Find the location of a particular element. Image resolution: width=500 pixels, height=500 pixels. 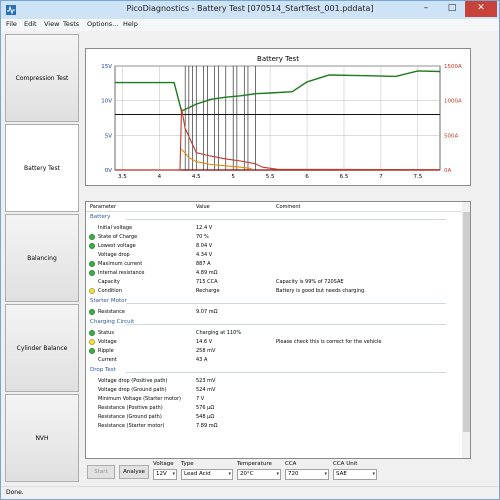

temperature-value: 20°C is located at coordinates (247, 474).